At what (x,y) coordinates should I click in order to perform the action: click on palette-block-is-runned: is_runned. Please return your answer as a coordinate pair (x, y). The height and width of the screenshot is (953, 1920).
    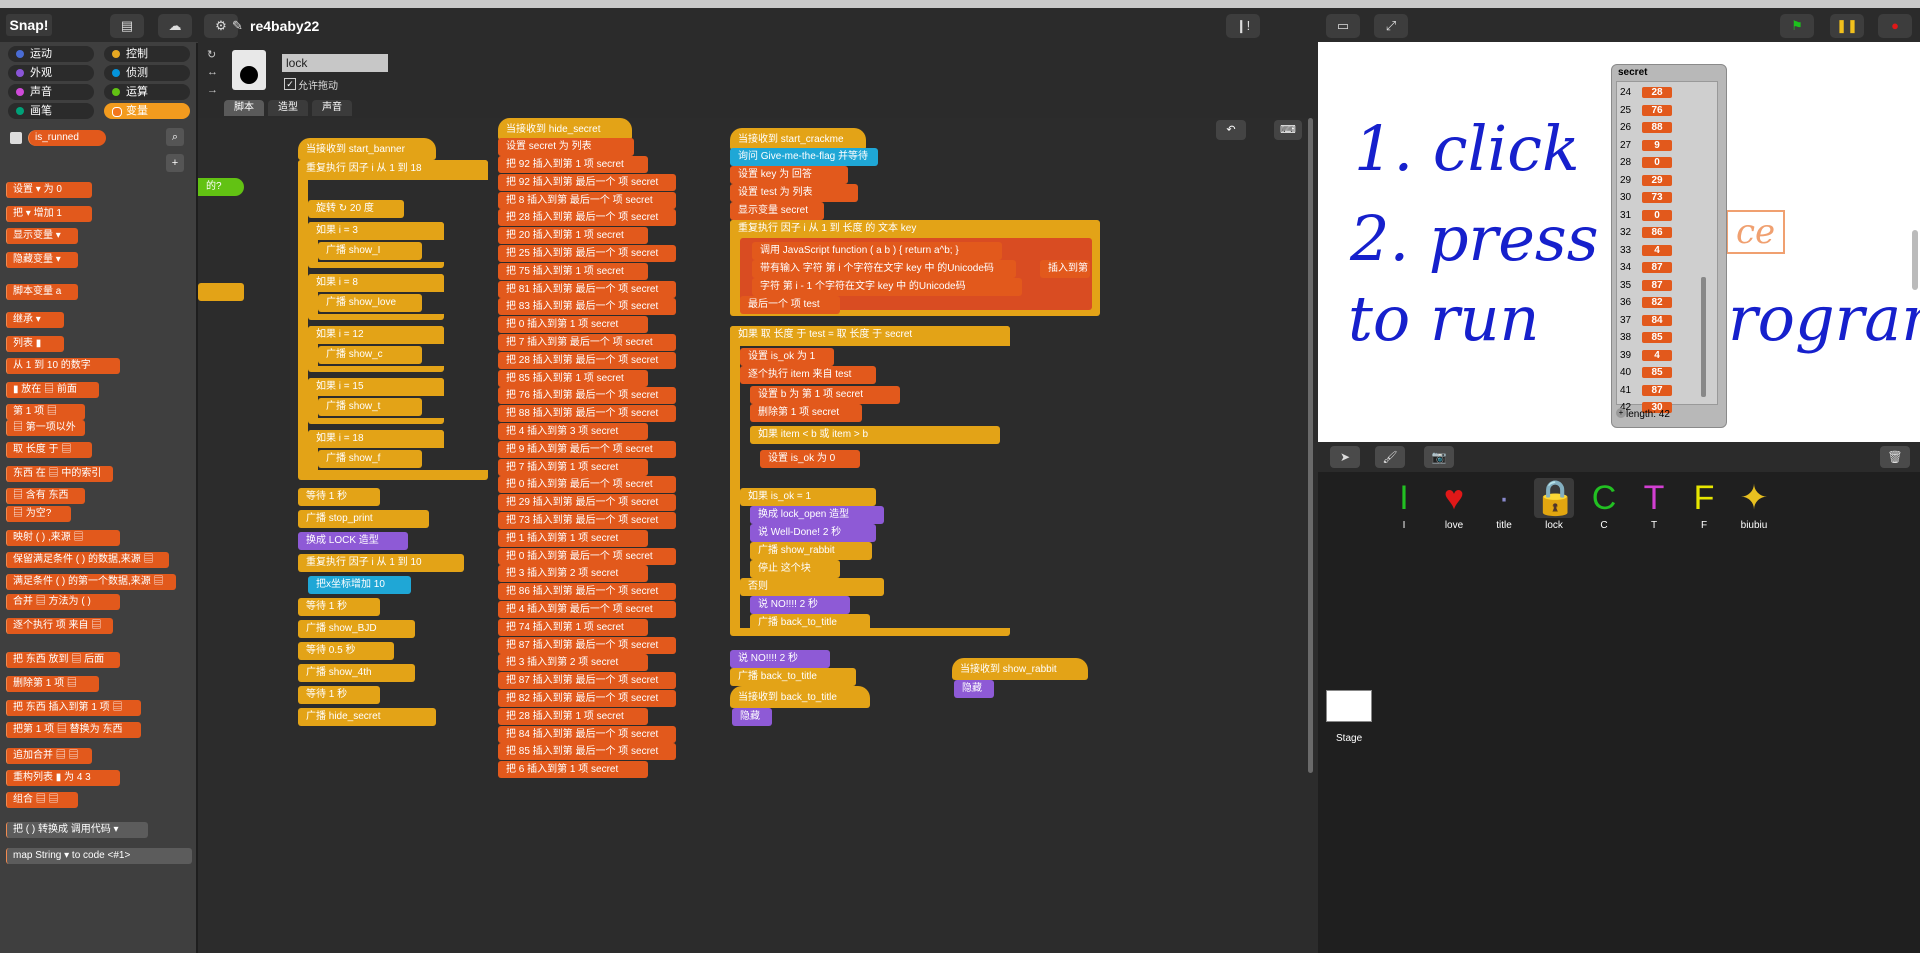
    Looking at the image, I should click on (67, 138).